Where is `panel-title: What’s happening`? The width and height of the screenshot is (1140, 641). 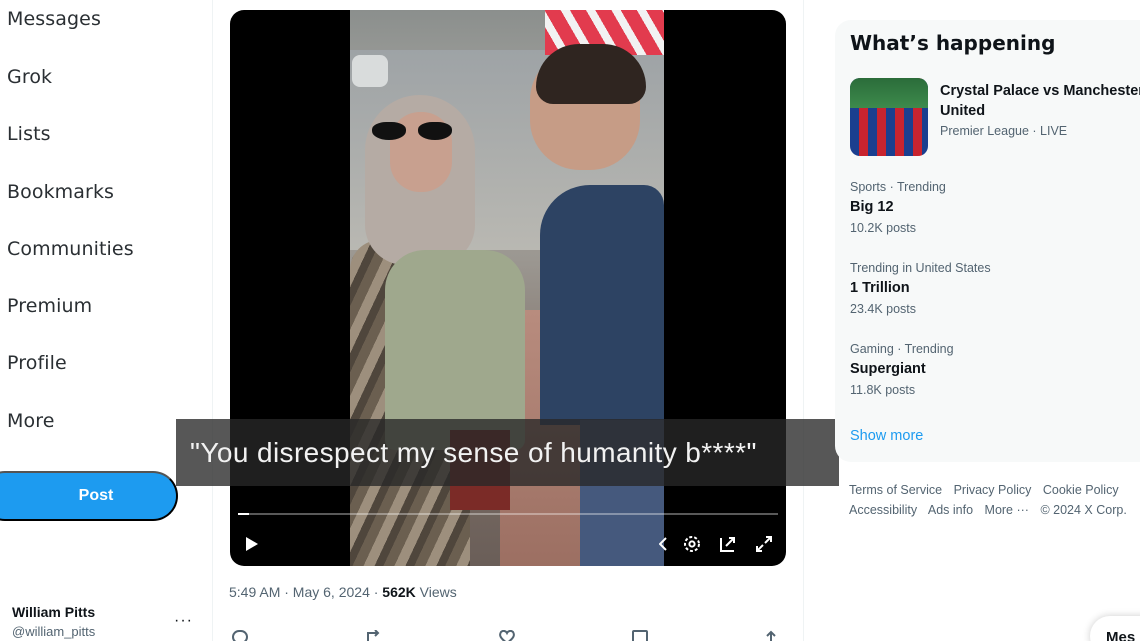
panel-title: What’s happening is located at coordinates (953, 43).